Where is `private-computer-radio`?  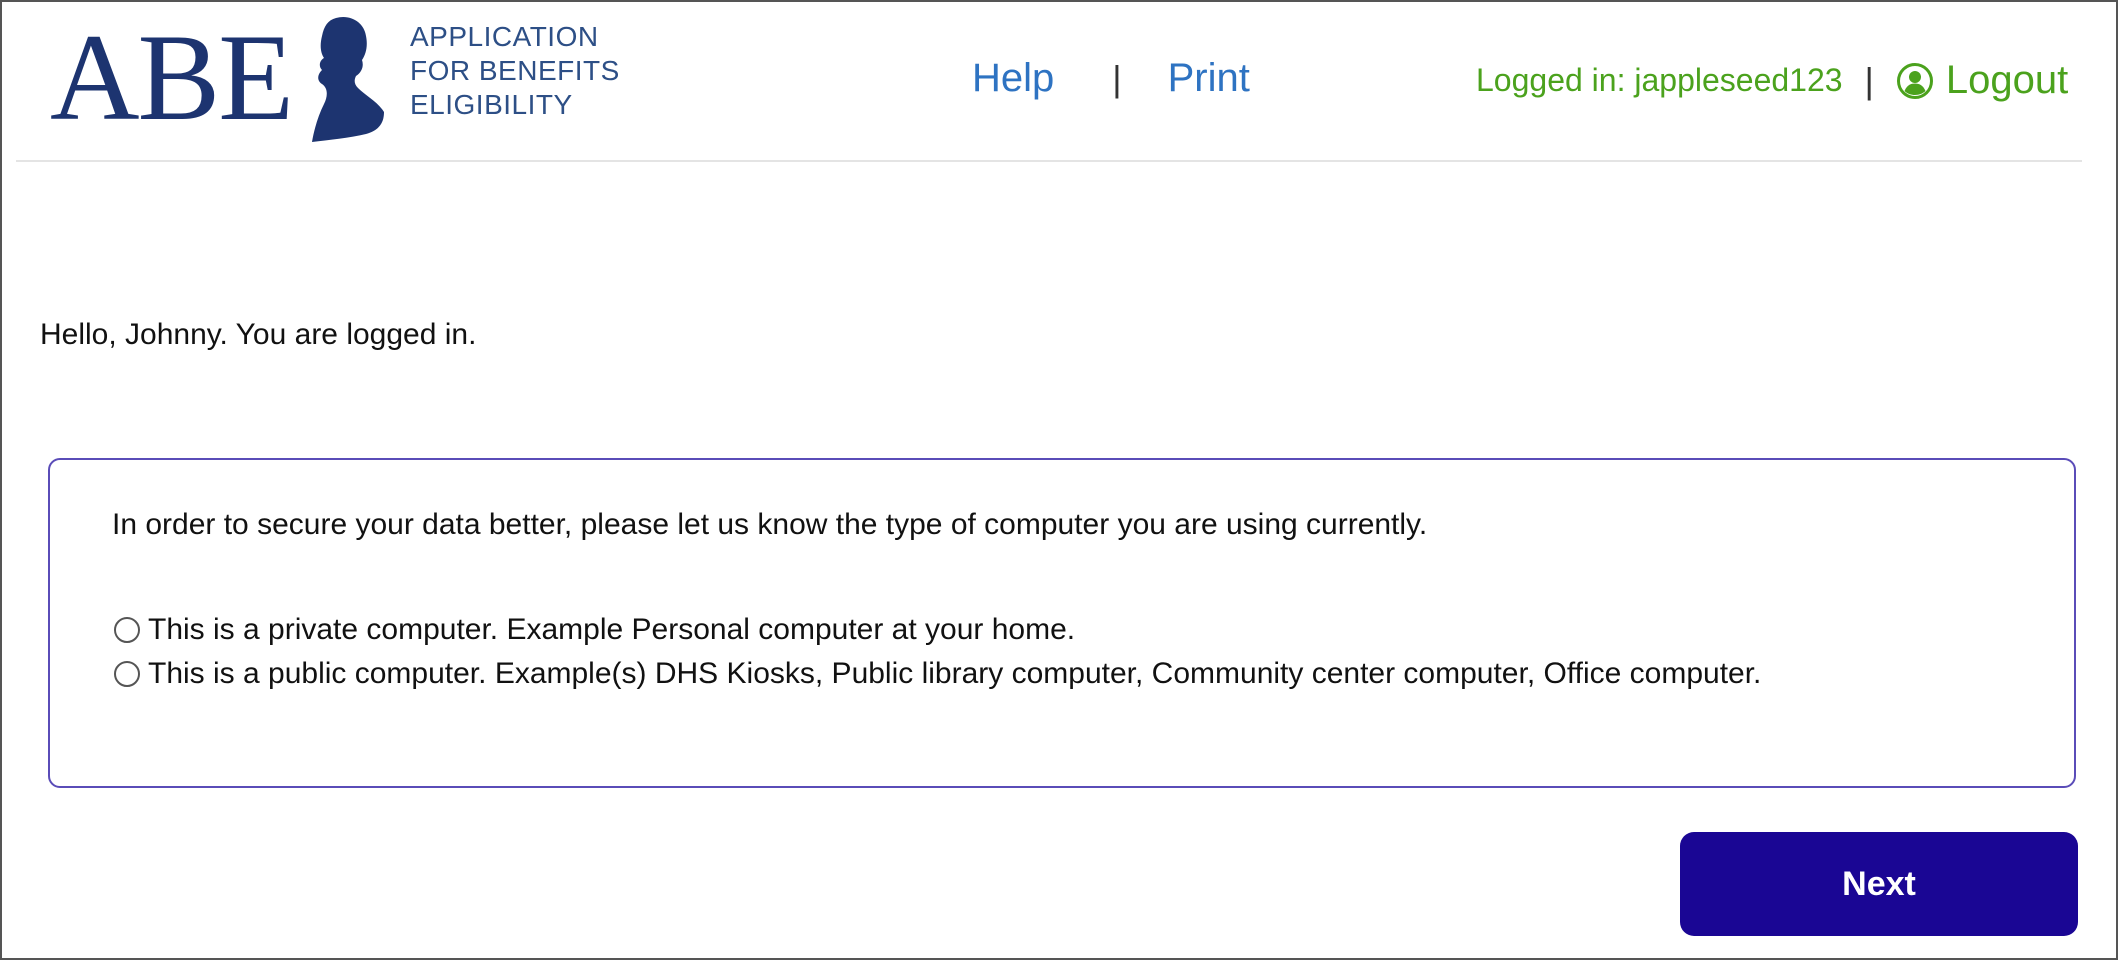 private-computer-radio is located at coordinates (127, 630).